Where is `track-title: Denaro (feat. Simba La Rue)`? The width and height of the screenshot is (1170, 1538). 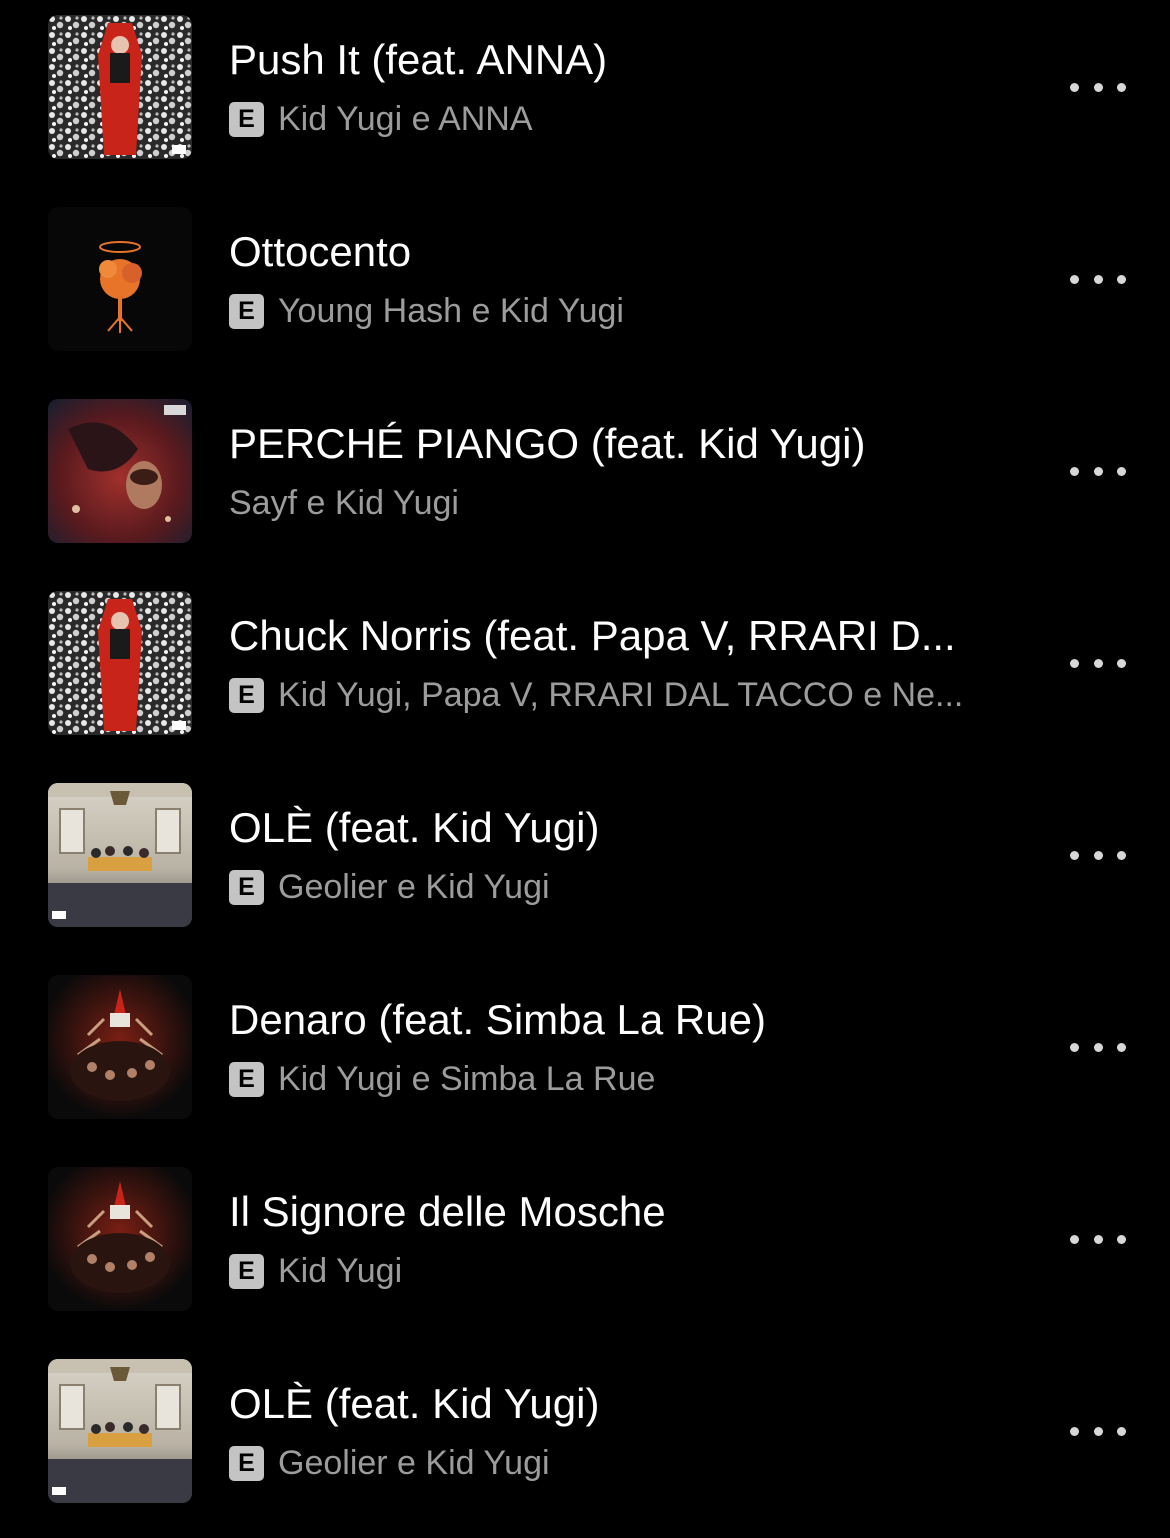 track-title: Denaro (feat. Simba La Rue) is located at coordinates (497, 1019).